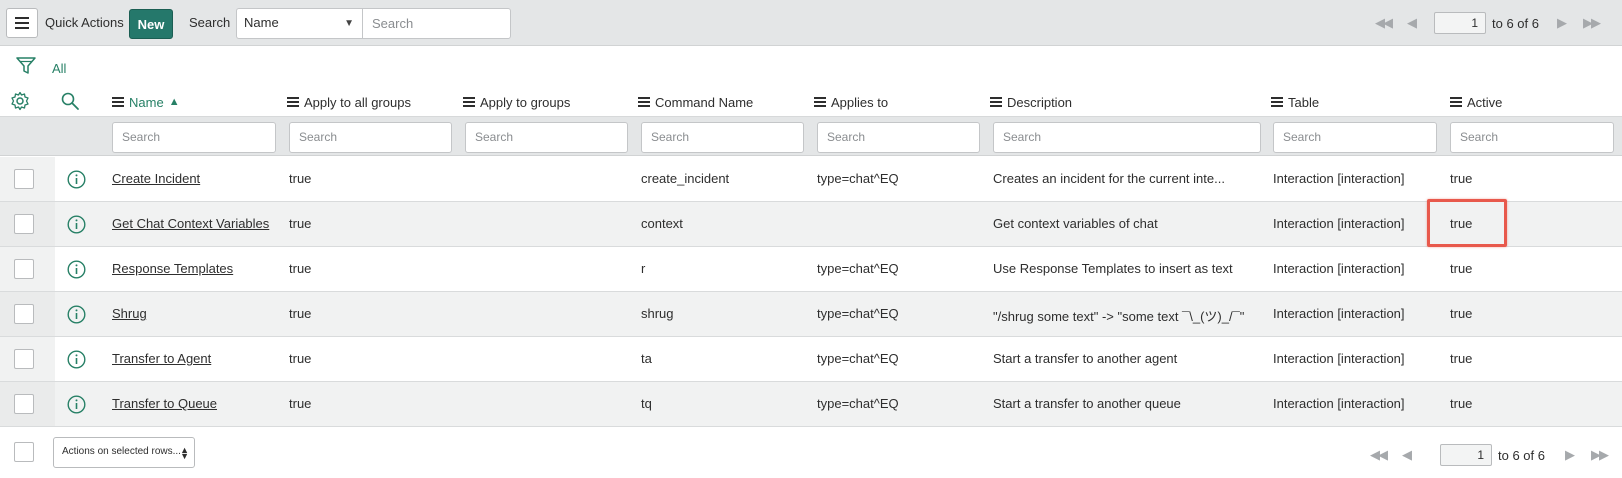 The width and height of the screenshot is (1622, 478). What do you see at coordinates (129, 313) in the screenshot?
I see `cell-name: Shrug` at bounding box center [129, 313].